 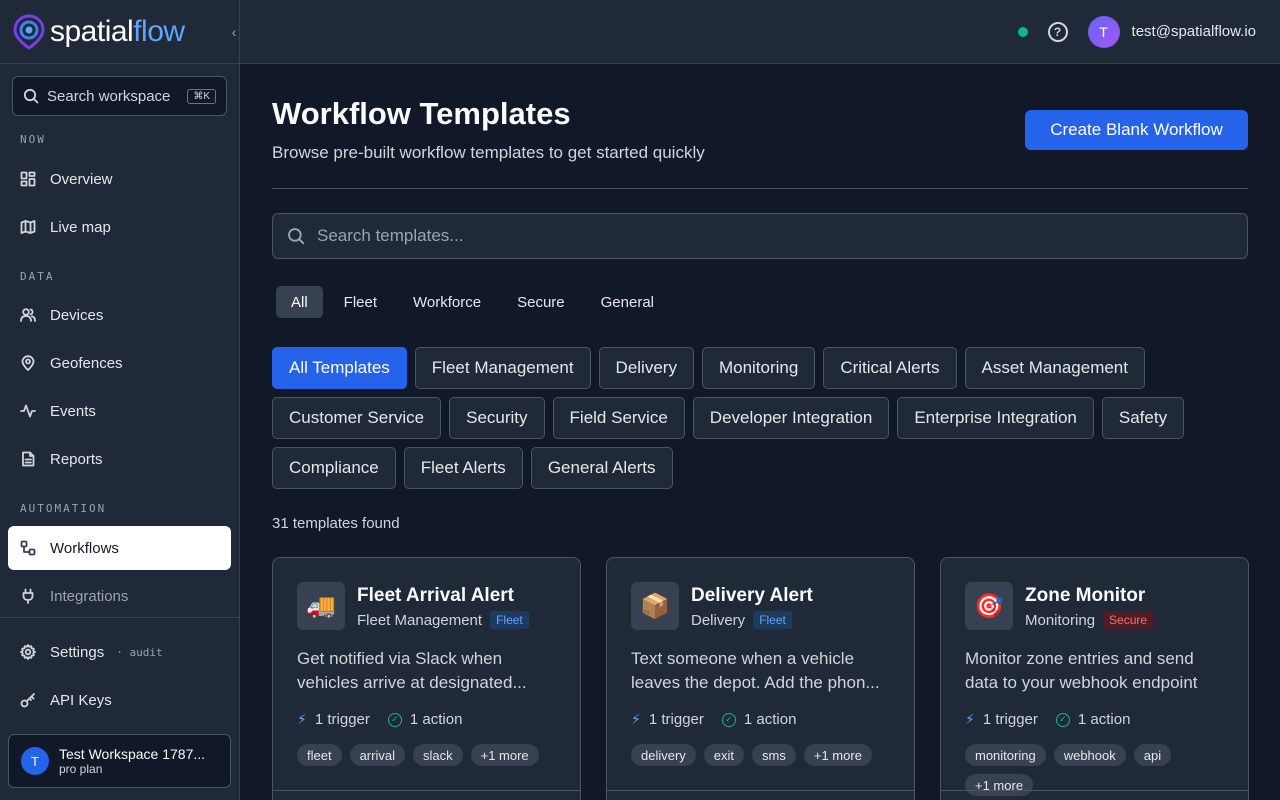 What do you see at coordinates (139, 652) in the screenshot?
I see `settings-audit-note: · audit` at bounding box center [139, 652].